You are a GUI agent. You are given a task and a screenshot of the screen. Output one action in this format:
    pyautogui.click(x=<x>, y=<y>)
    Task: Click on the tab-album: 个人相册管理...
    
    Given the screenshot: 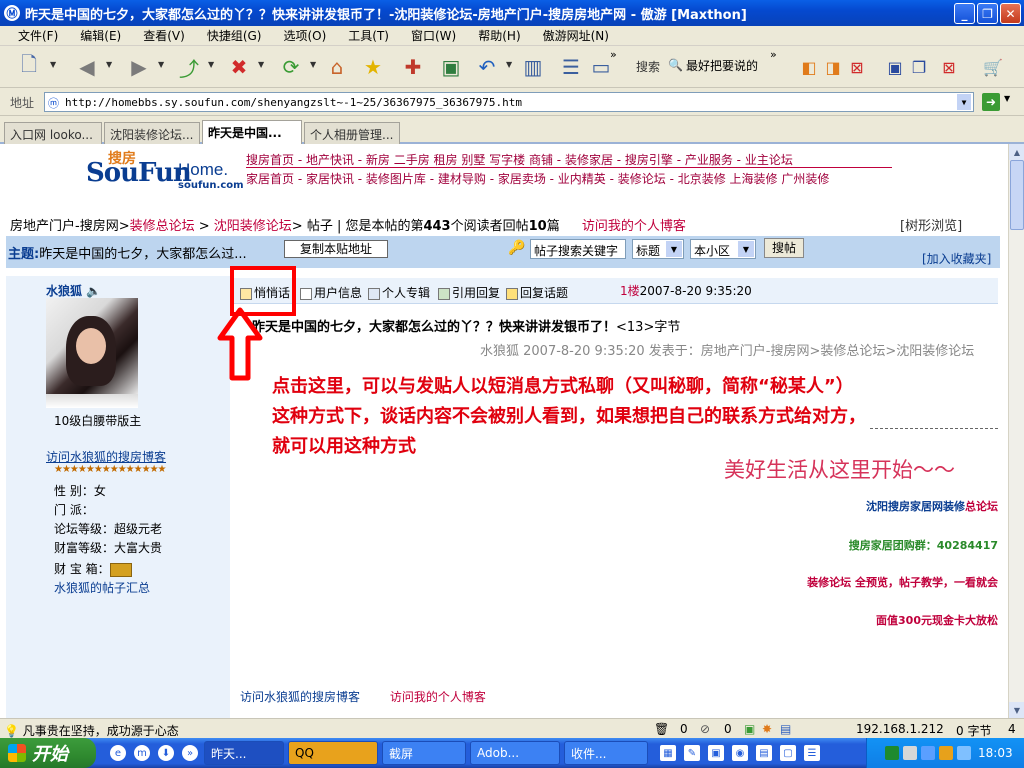 What is the action you would take?
    pyautogui.click(x=352, y=133)
    